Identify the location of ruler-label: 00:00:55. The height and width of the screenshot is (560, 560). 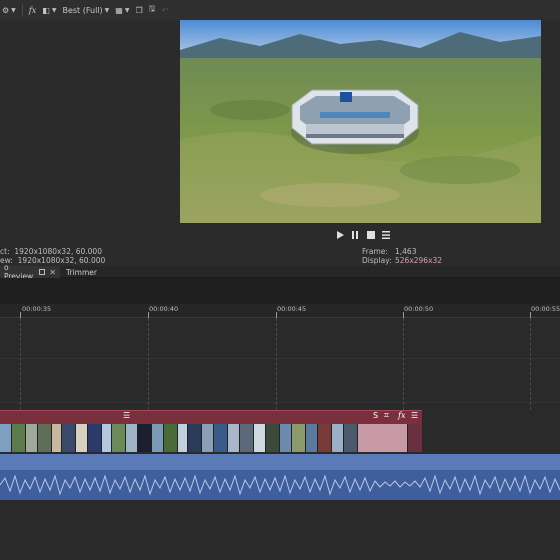
(545, 309).